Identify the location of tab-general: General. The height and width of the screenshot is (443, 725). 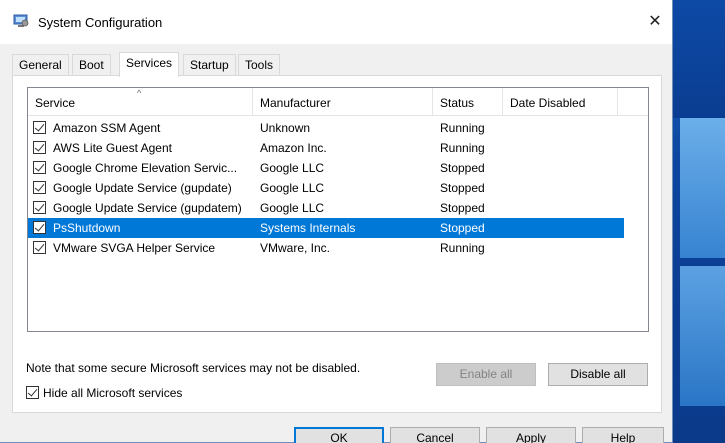
(40, 65).